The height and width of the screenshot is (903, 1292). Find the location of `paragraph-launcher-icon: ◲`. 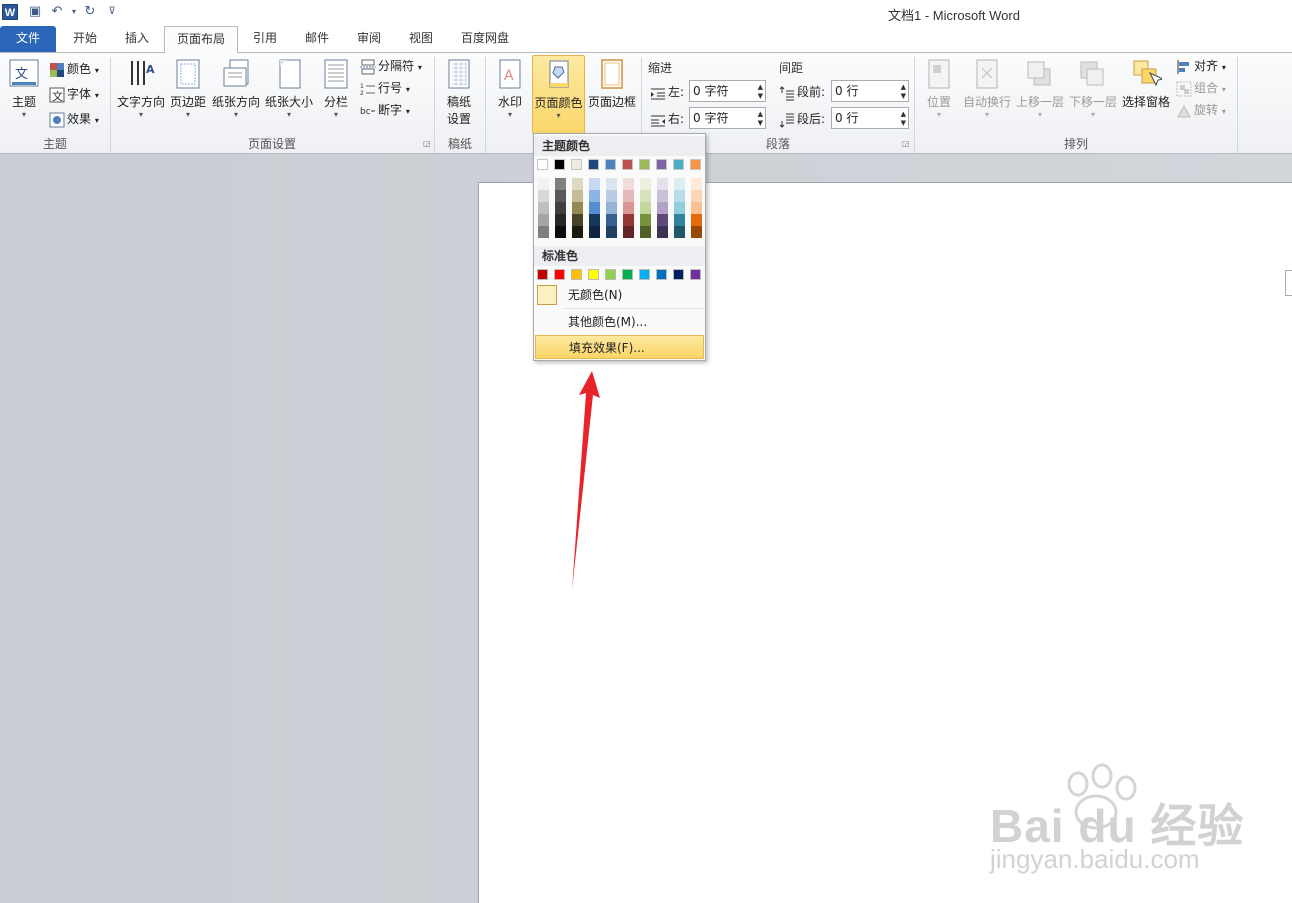

paragraph-launcher-icon: ◲ is located at coordinates (906, 143).